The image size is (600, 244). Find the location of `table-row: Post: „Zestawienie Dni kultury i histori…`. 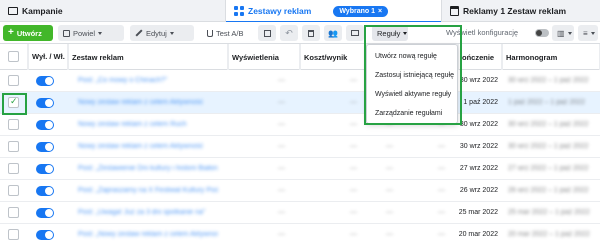

table-row: Post: „Zestawienie Dni kultury i histori… is located at coordinates (300, 169).